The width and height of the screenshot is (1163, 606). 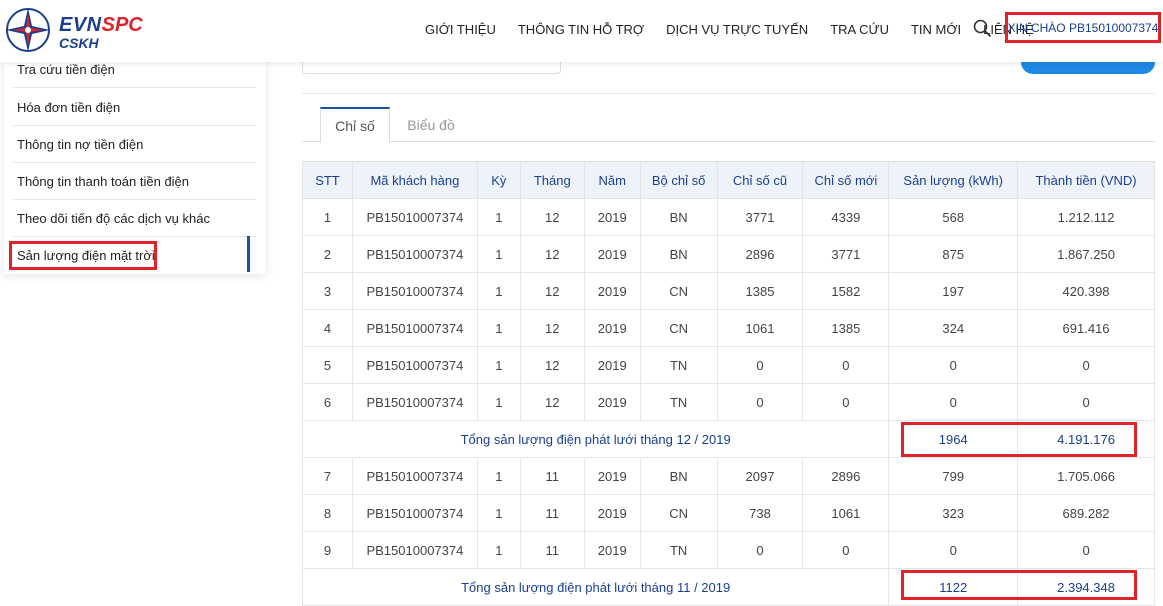 I want to click on table-row: 6 PB15010007374 1 12 2019 TN 0 0 0 0, so click(x=728, y=402).